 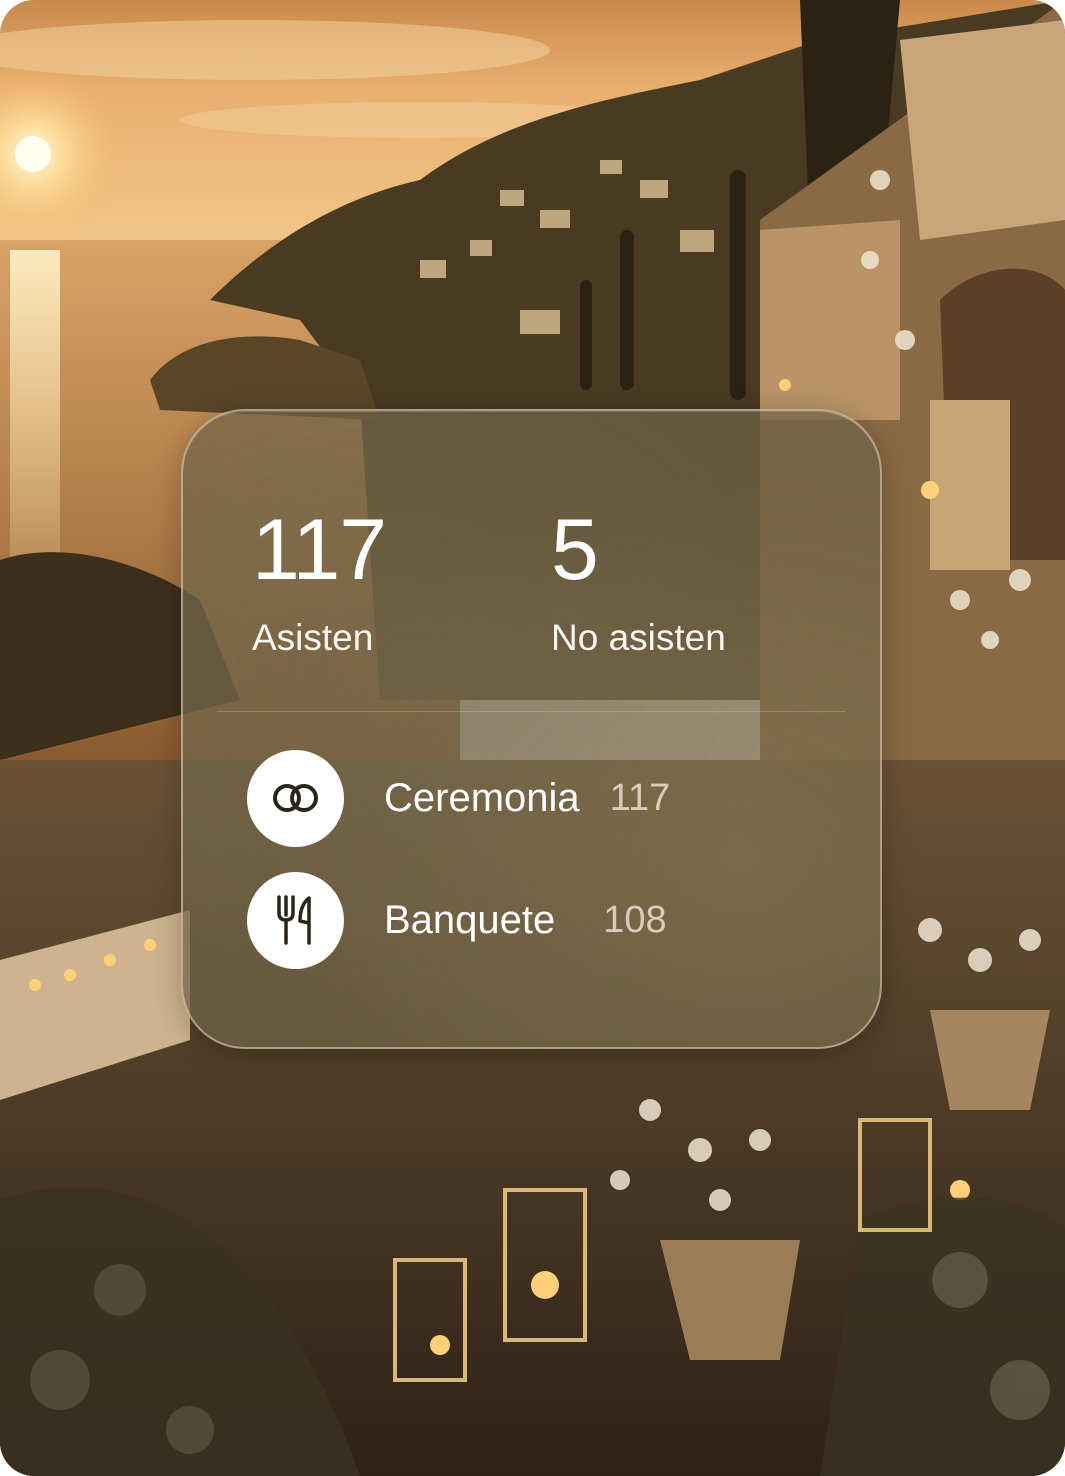 What do you see at coordinates (531, 711) in the screenshot?
I see `divider` at bounding box center [531, 711].